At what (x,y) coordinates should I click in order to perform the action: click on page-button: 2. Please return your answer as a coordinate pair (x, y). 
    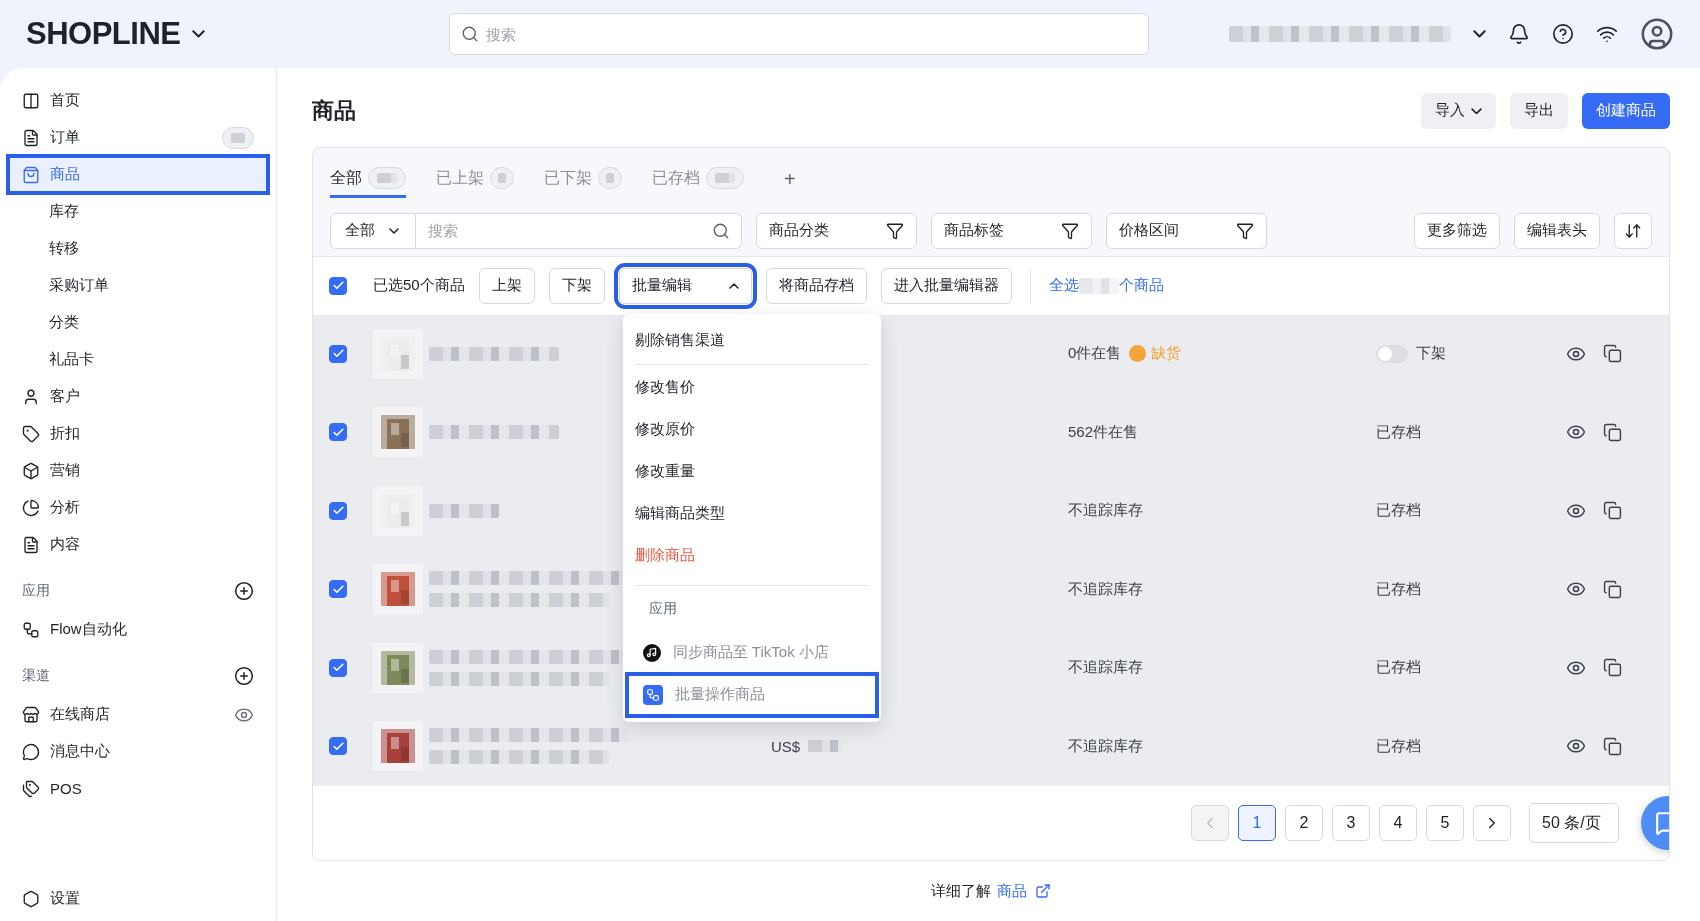
    Looking at the image, I should click on (1304, 823).